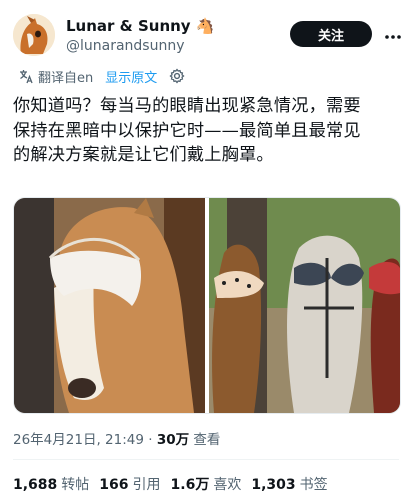  I want to click on stat-reposts: 1,688 转帖, so click(51, 484).